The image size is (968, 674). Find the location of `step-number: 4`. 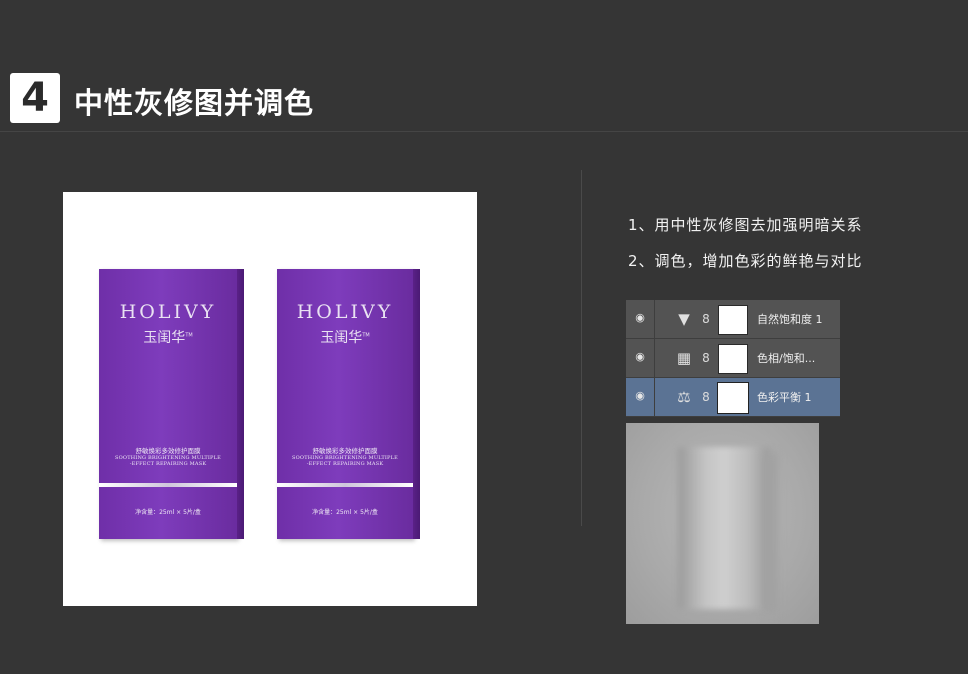

step-number: 4 is located at coordinates (35, 98).